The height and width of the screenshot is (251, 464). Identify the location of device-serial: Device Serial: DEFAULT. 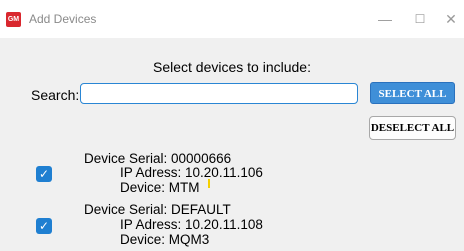
(157, 209).